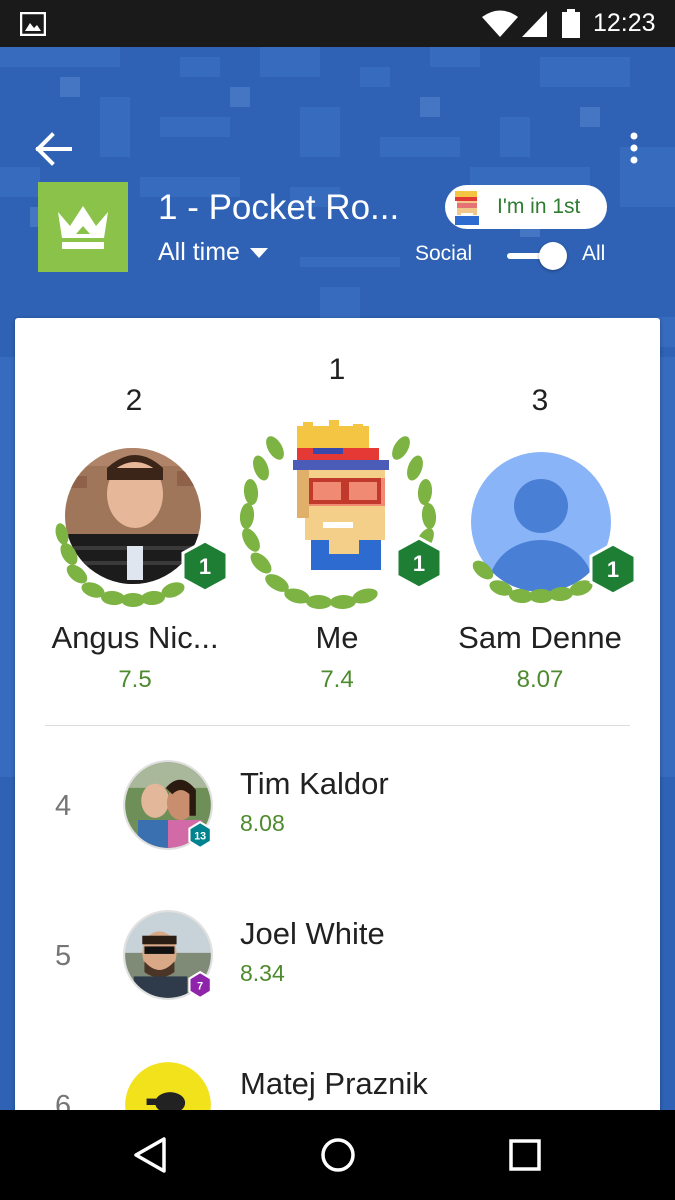 Image resolution: width=675 pixels, height=1200 pixels. What do you see at coordinates (337, 369) in the screenshot?
I see `podium-rank-1: 1` at bounding box center [337, 369].